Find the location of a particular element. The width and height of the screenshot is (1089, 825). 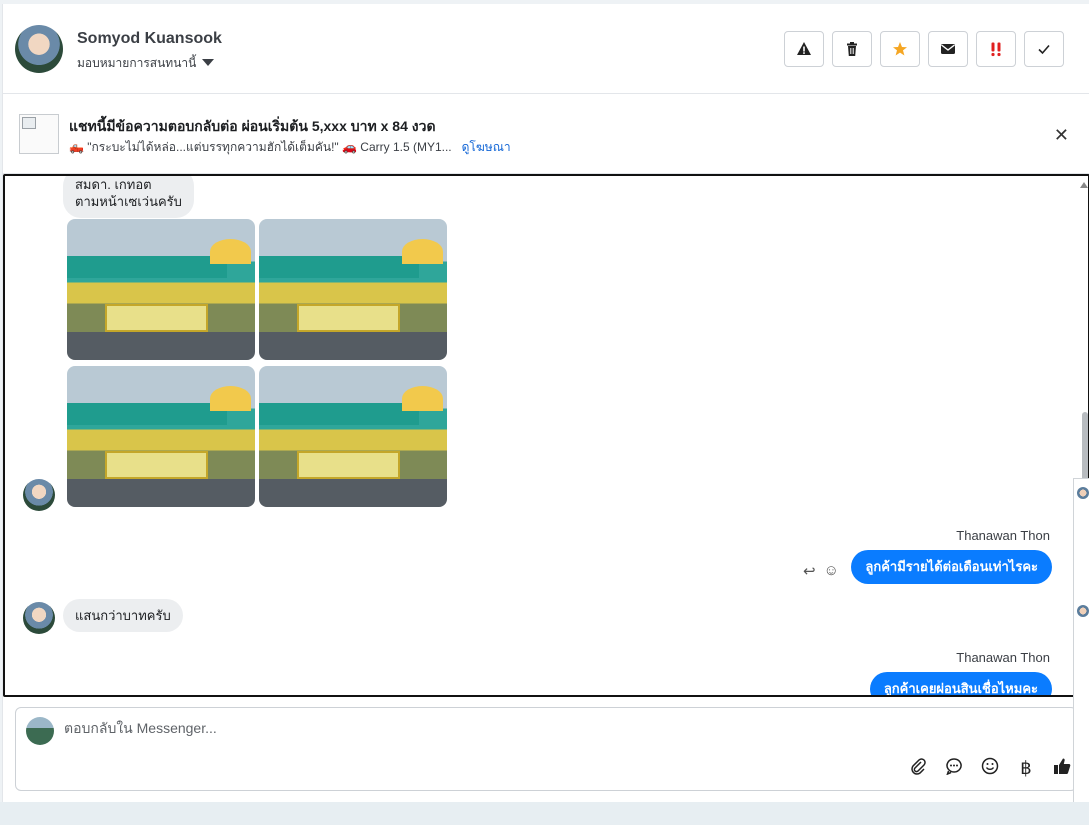

mark-done-button is located at coordinates (1044, 49).